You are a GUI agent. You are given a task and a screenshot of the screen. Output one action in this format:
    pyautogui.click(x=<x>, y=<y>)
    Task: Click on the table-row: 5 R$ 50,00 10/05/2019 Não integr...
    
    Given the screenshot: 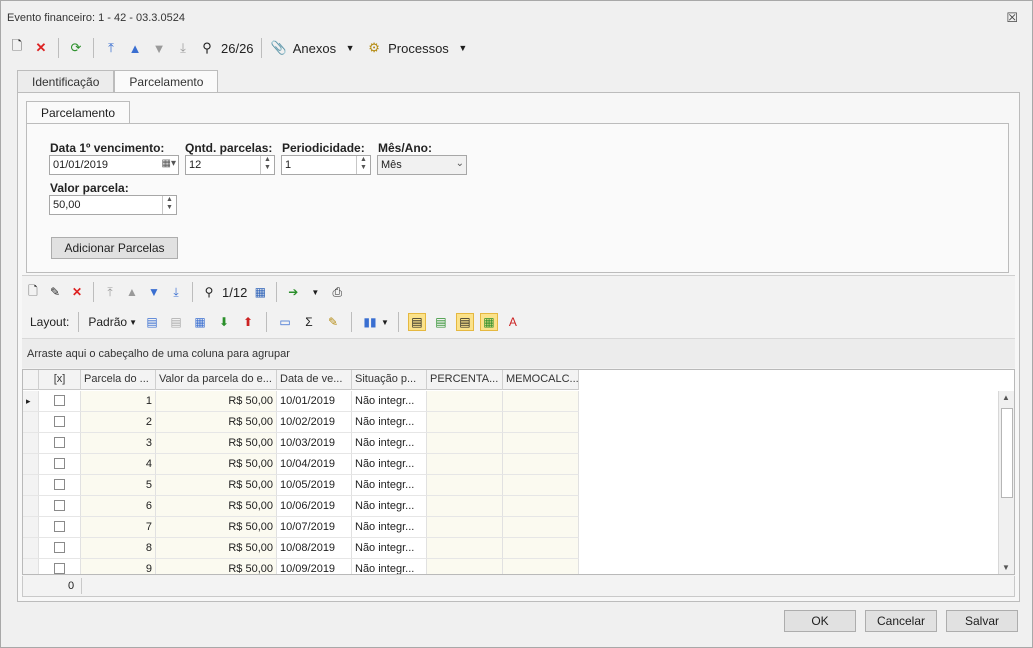 What is the action you would take?
    pyautogui.click(x=301, y=485)
    